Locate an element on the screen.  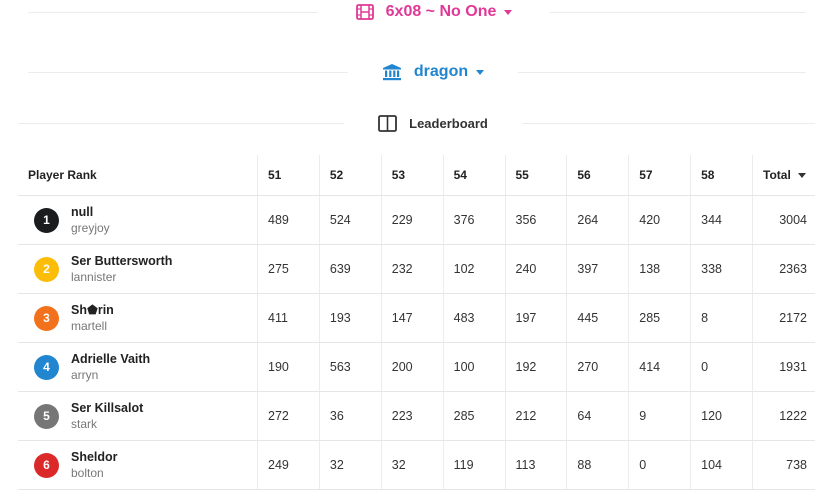
player-cell: 4 Adrielle Vaith arryn is located at coordinates (138, 367).